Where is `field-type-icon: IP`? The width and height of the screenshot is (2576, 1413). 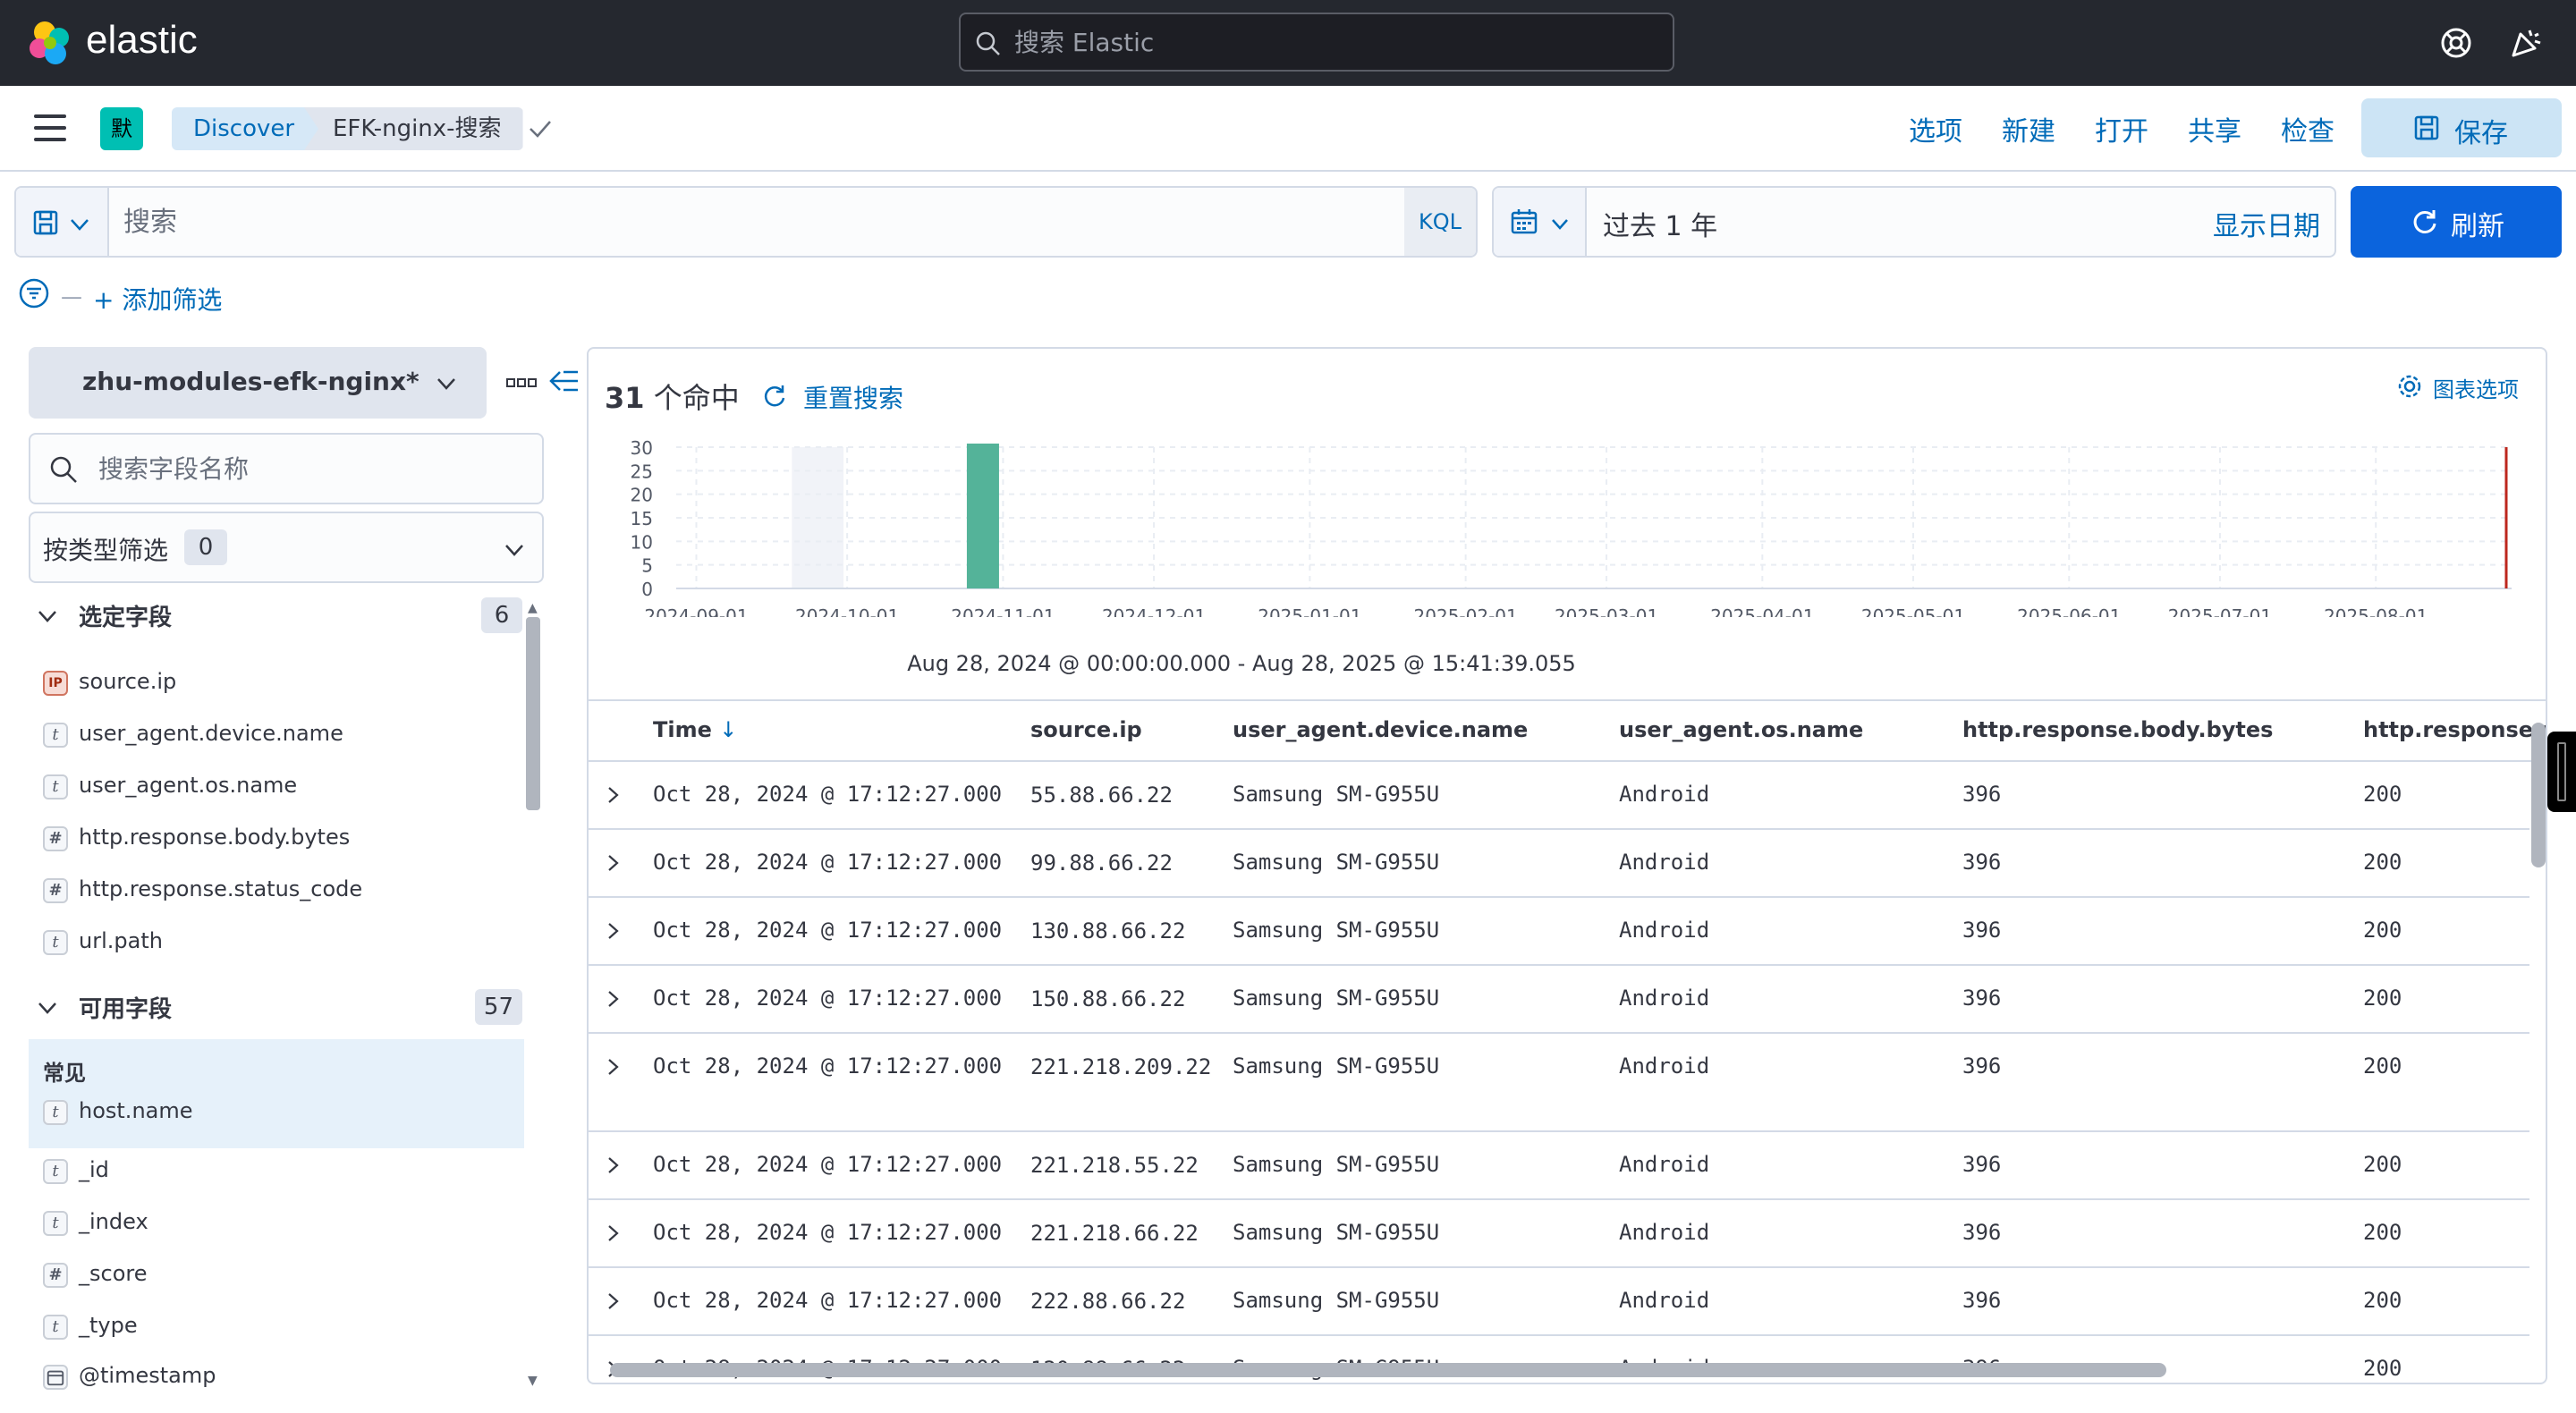
field-type-icon: IP is located at coordinates (55, 683).